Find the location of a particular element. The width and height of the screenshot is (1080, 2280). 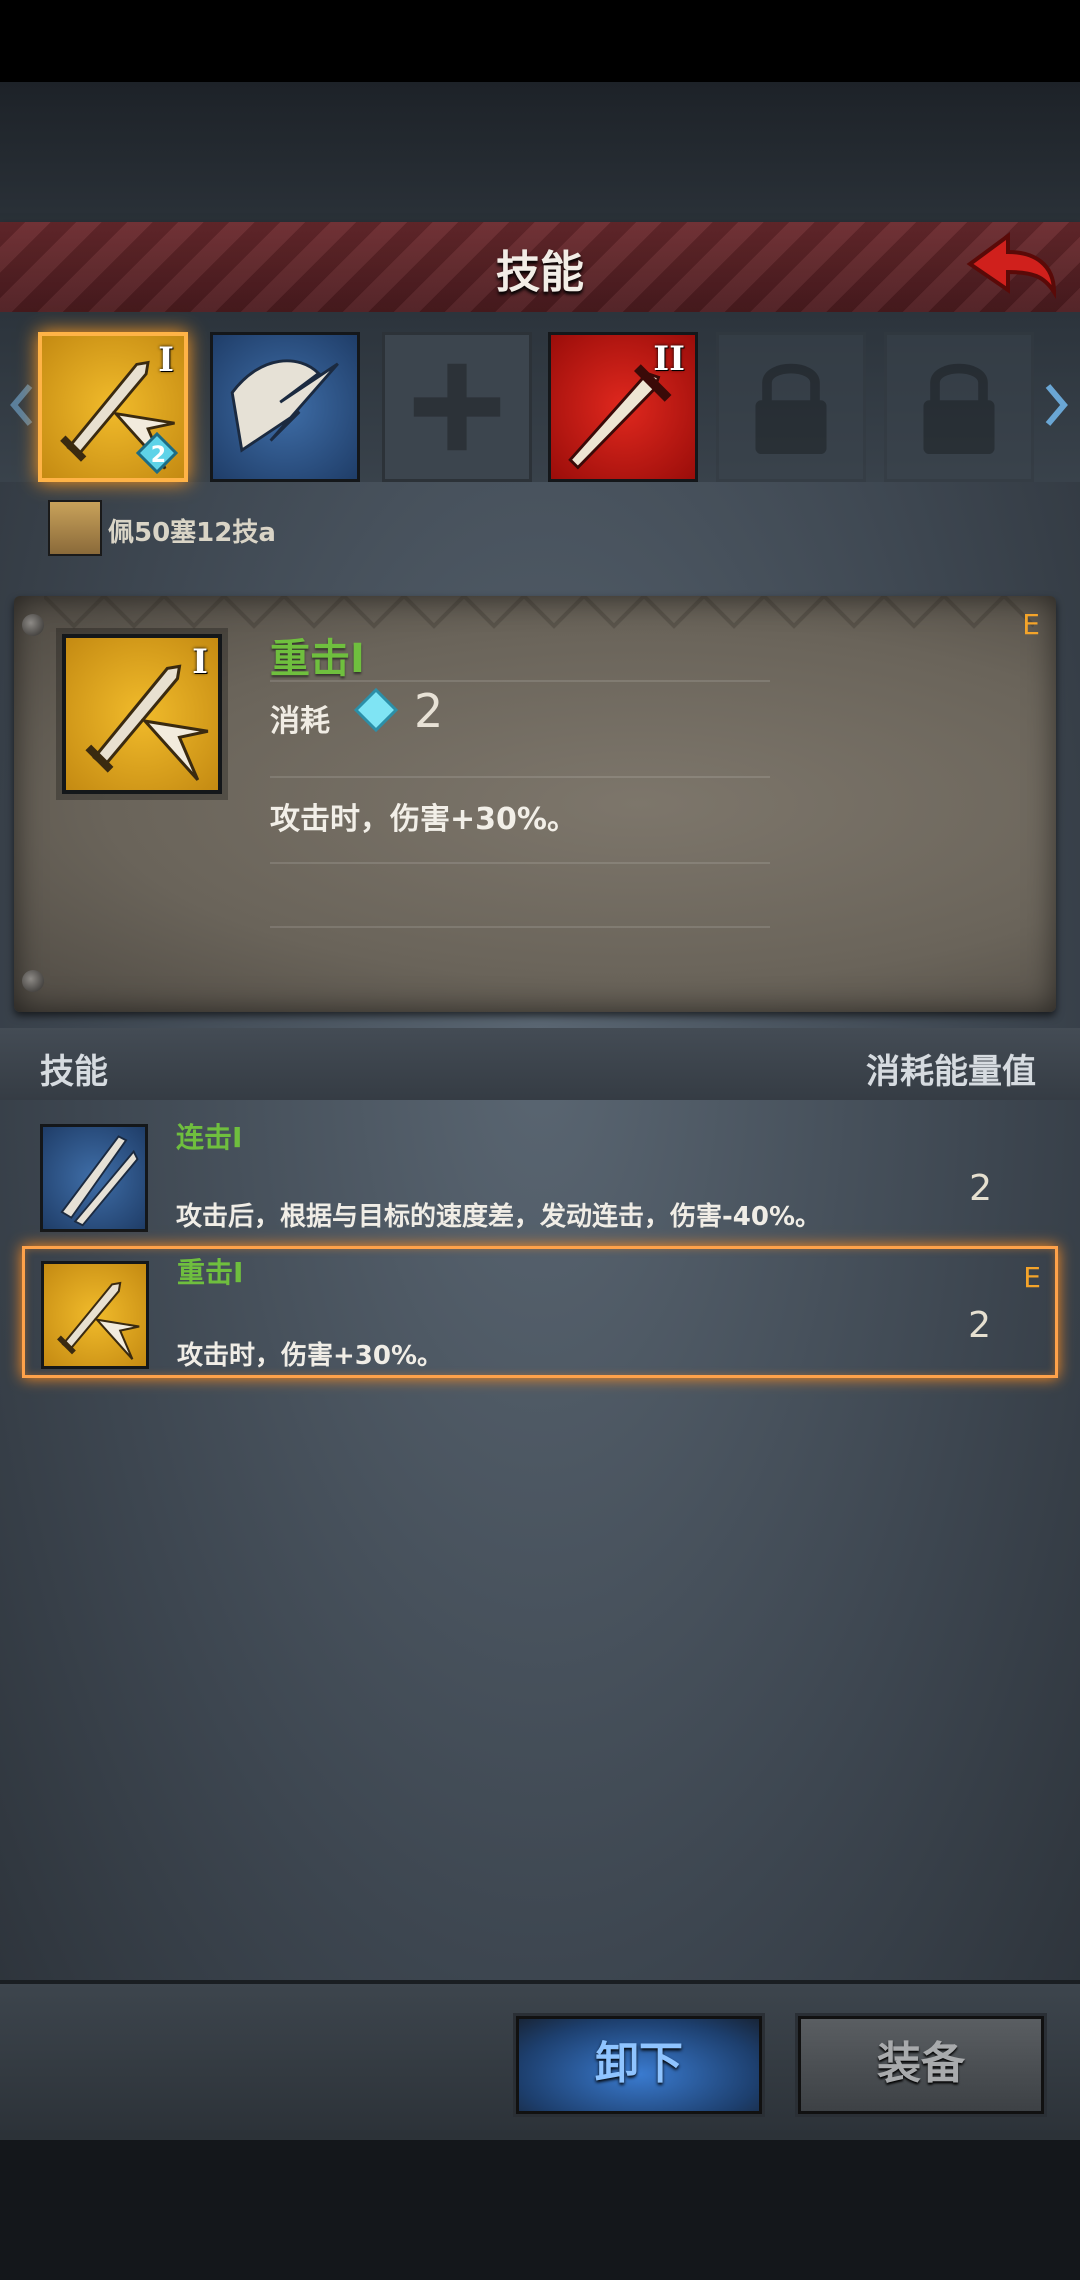

list-header-skill: 技能 is located at coordinates (74, 1072).